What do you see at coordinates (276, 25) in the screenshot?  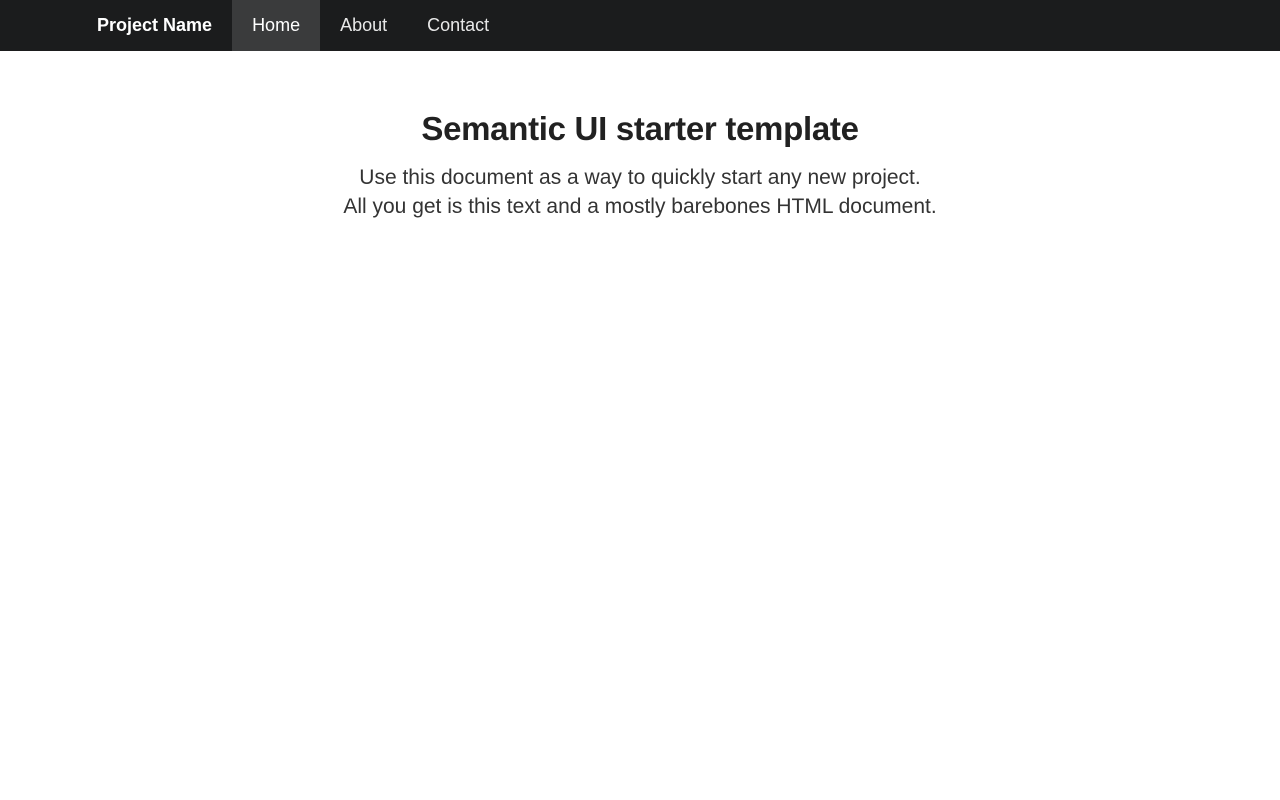 I see `nav-item-home: Home` at bounding box center [276, 25].